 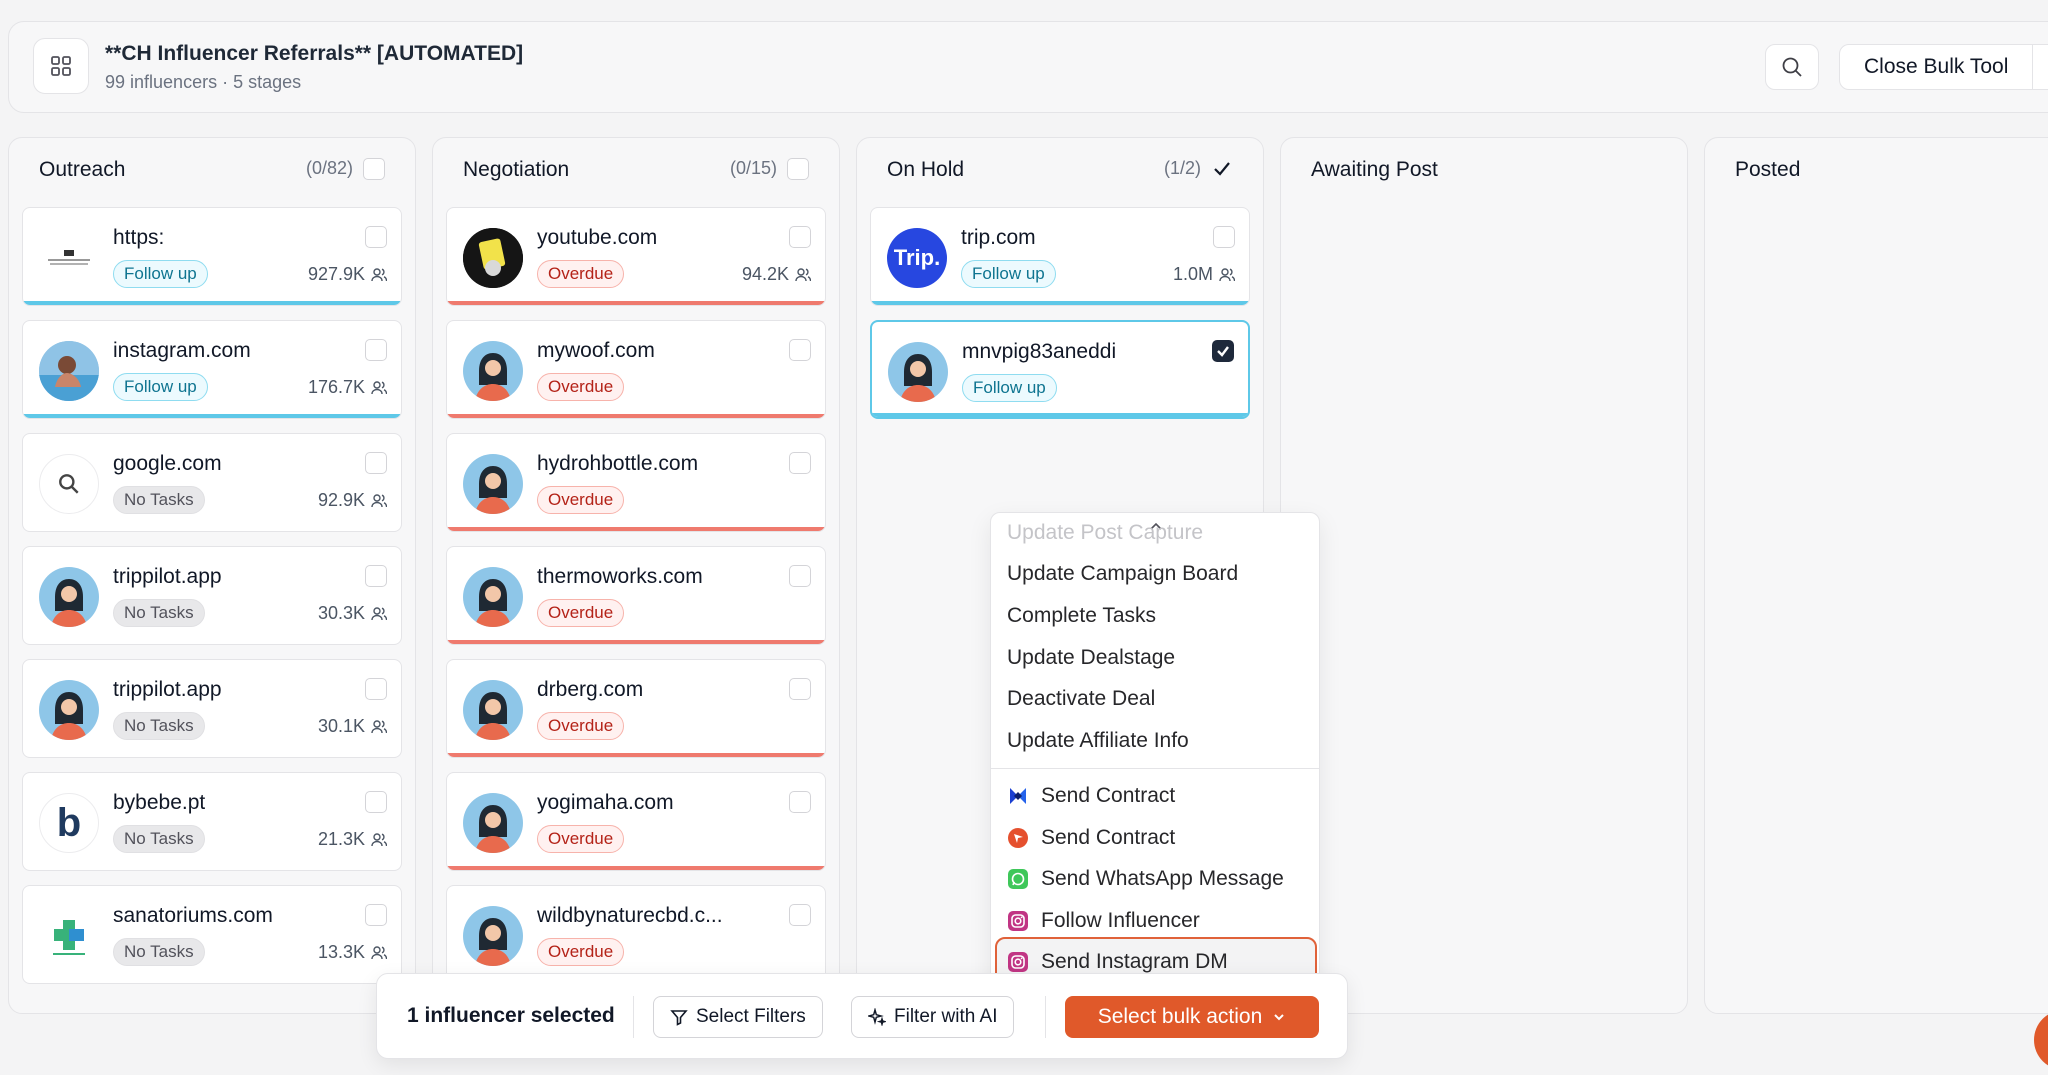 I want to click on follower-count: 94.2K, so click(x=776, y=274).